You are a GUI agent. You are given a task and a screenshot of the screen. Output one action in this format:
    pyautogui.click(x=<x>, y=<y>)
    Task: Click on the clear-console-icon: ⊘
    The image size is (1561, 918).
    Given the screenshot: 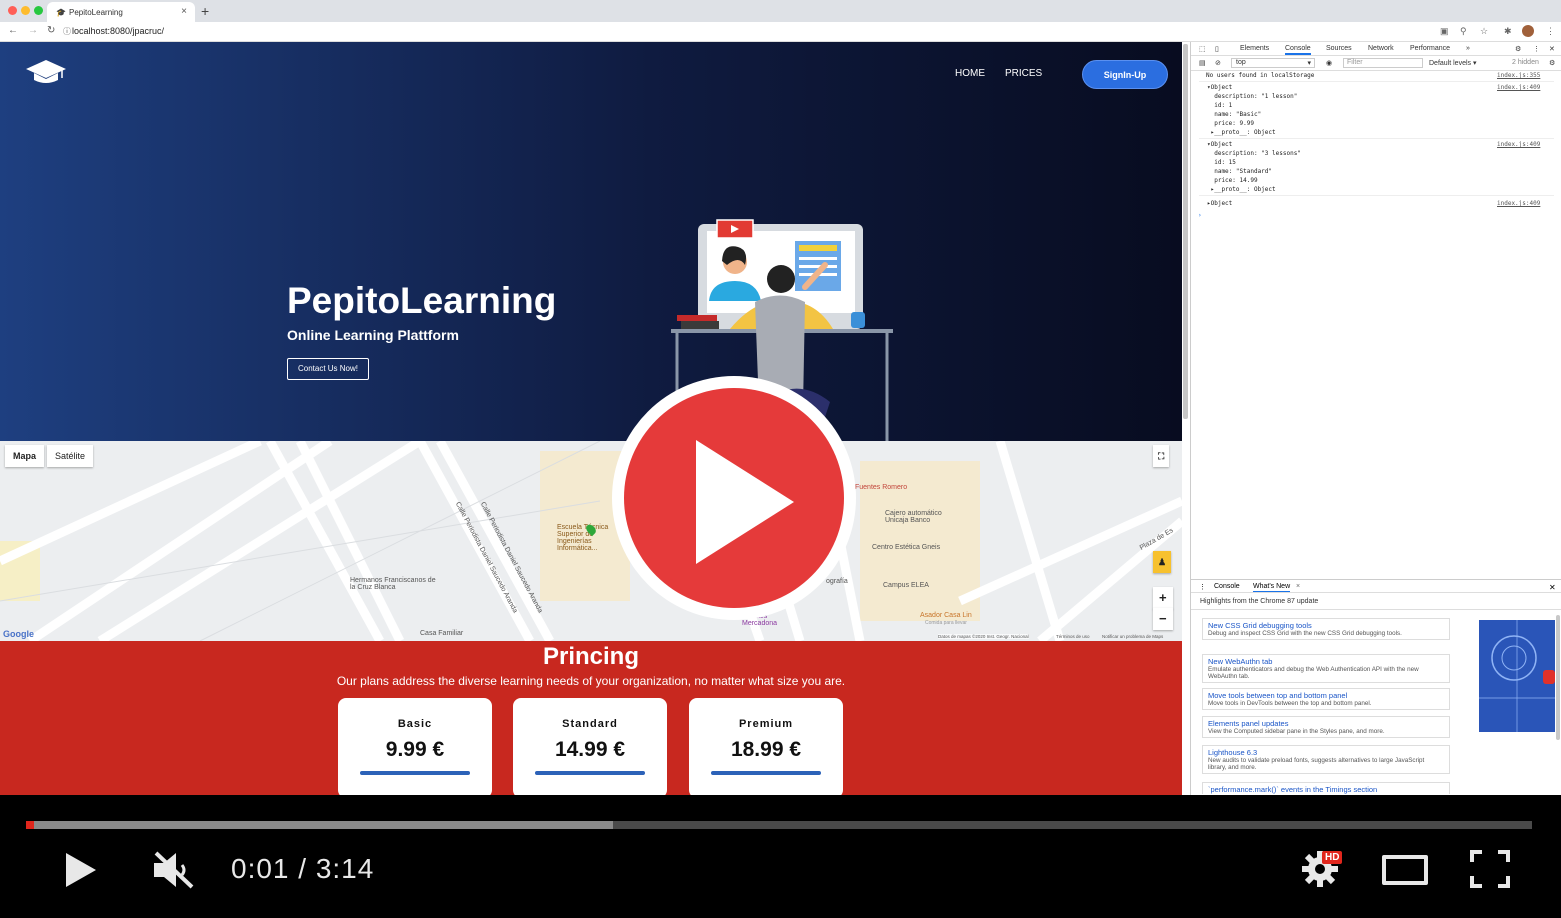 What is the action you would take?
    pyautogui.click(x=1218, y=63)
    